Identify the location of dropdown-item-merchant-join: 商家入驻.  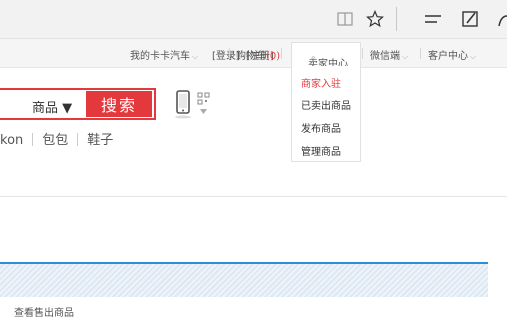
(321, 82).